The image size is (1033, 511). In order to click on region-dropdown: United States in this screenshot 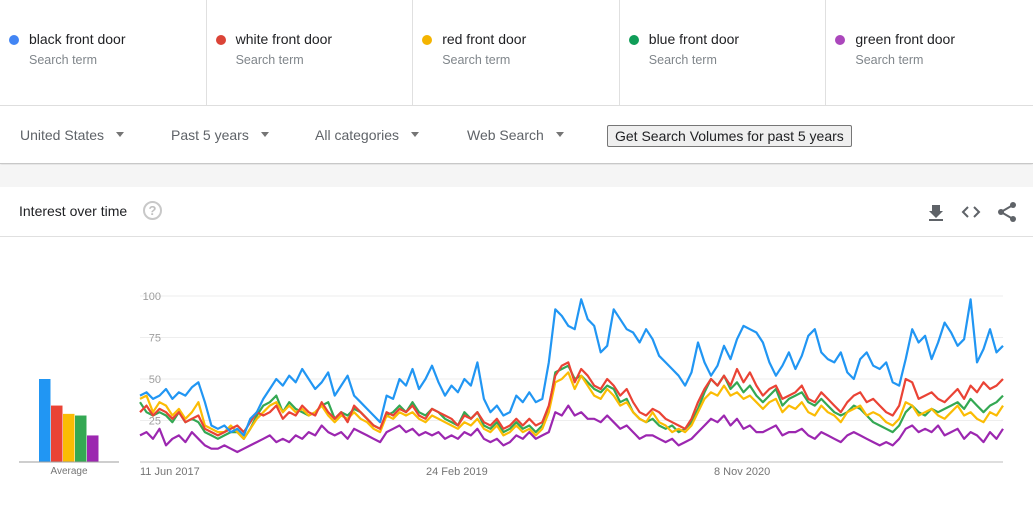, I will do `click(72, 135)`.